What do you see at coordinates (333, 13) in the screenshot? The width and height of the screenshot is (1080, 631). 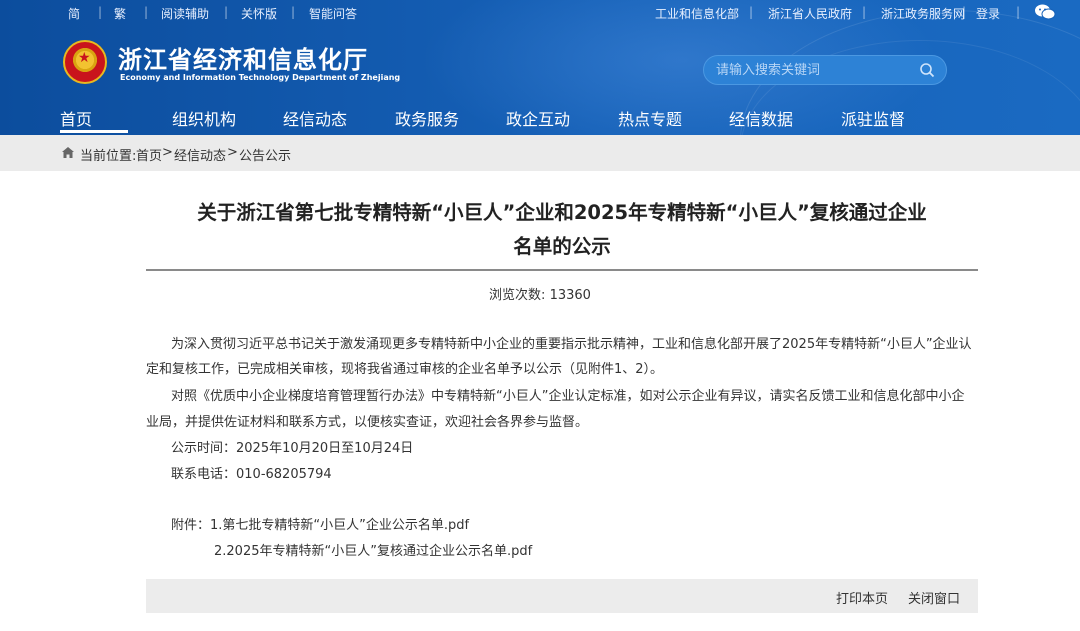 I see `smart-qa-link: 智能问答` at bounding box center [333, 13].